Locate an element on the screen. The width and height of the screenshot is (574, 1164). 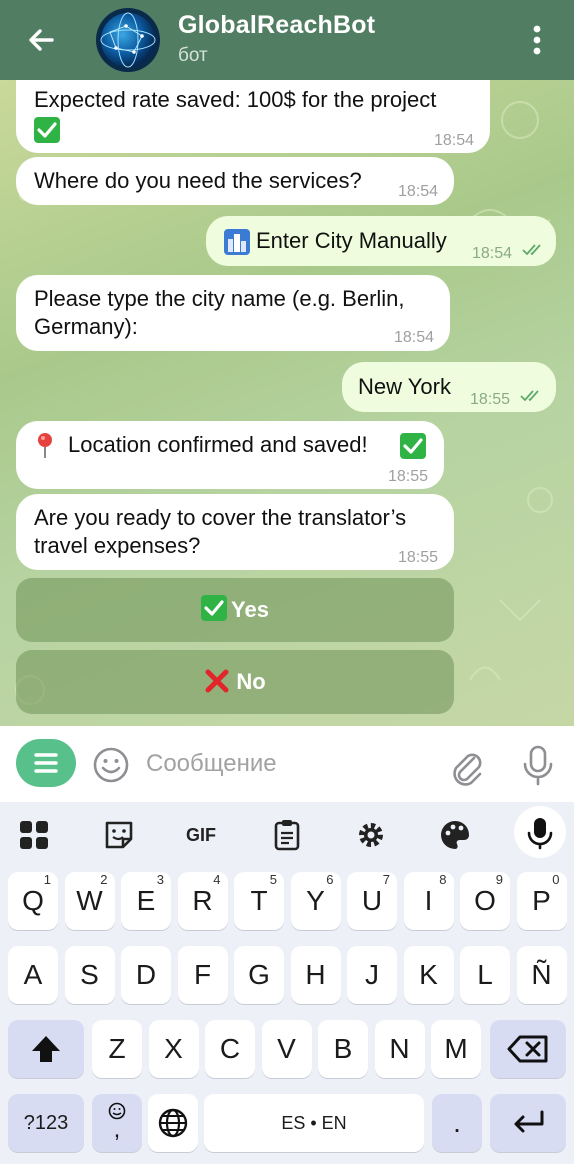
emoji-comma-key: , is located at coordinates (117, 1123).